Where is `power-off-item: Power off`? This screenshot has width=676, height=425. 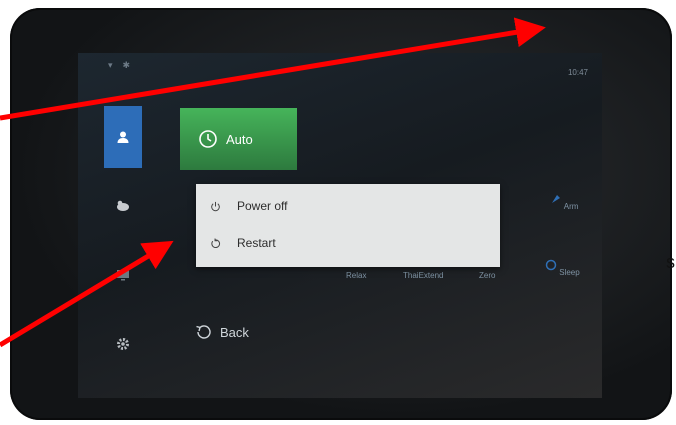
power-off-item: Power off is located at coordinates (348, 206).